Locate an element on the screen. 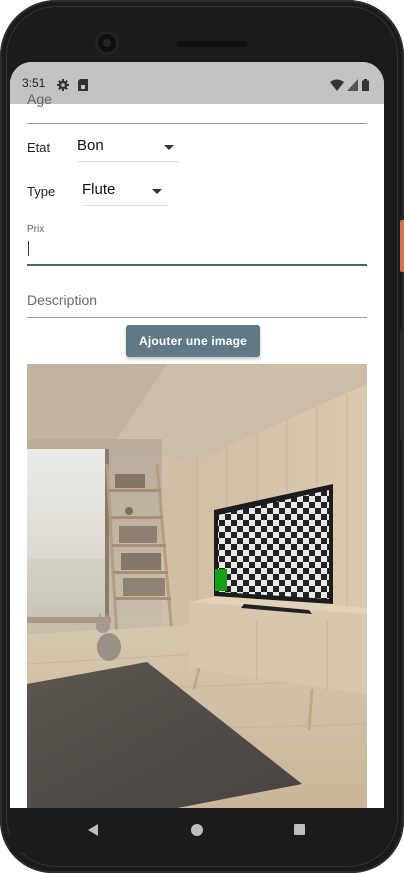 The height and width of the screenshot is (873, 404). sim-card-icon is located at coordinates (83, 85).